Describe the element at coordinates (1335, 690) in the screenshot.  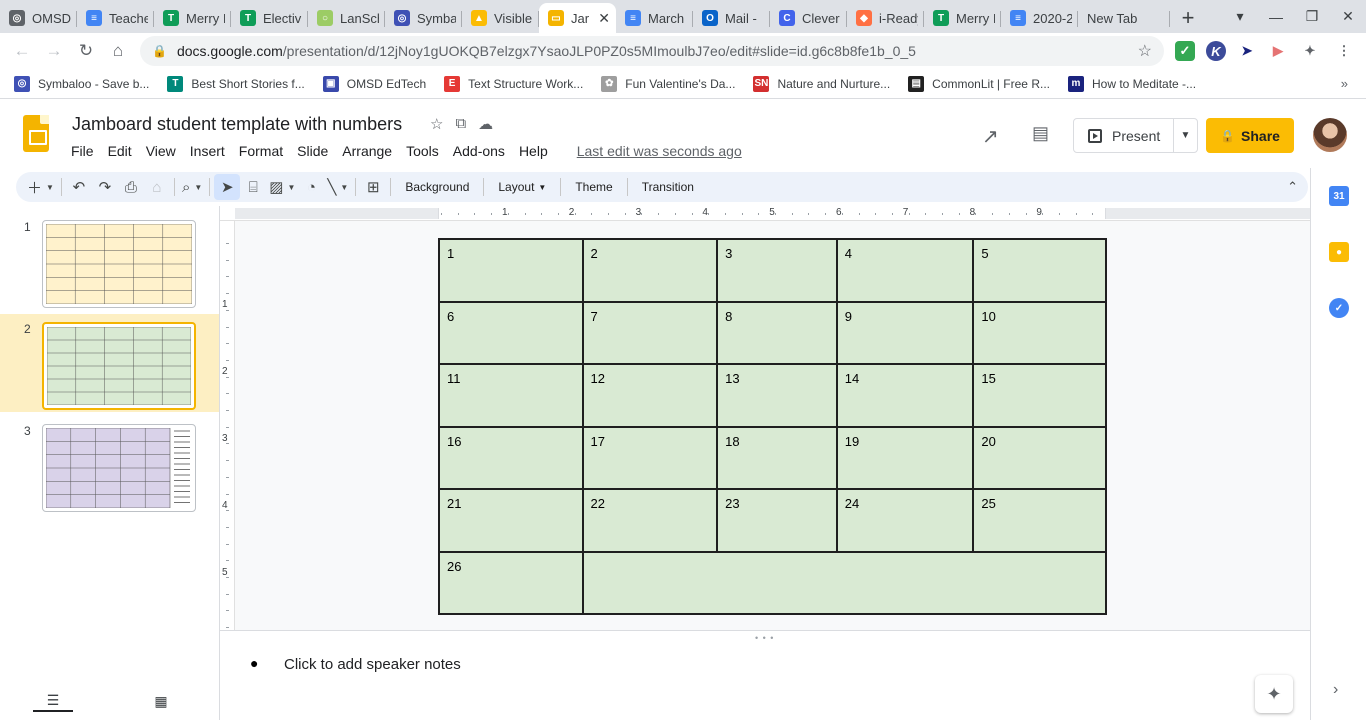
I see `expand-panel-icon: ›` at that location.